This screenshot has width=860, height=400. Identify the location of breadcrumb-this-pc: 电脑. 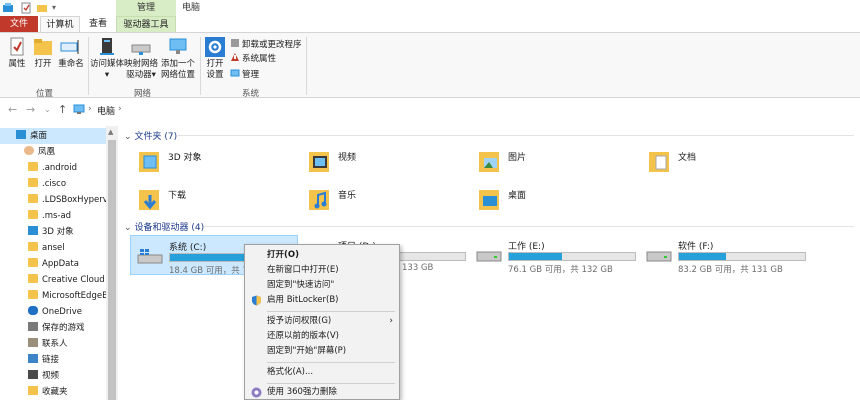
(106, 110).